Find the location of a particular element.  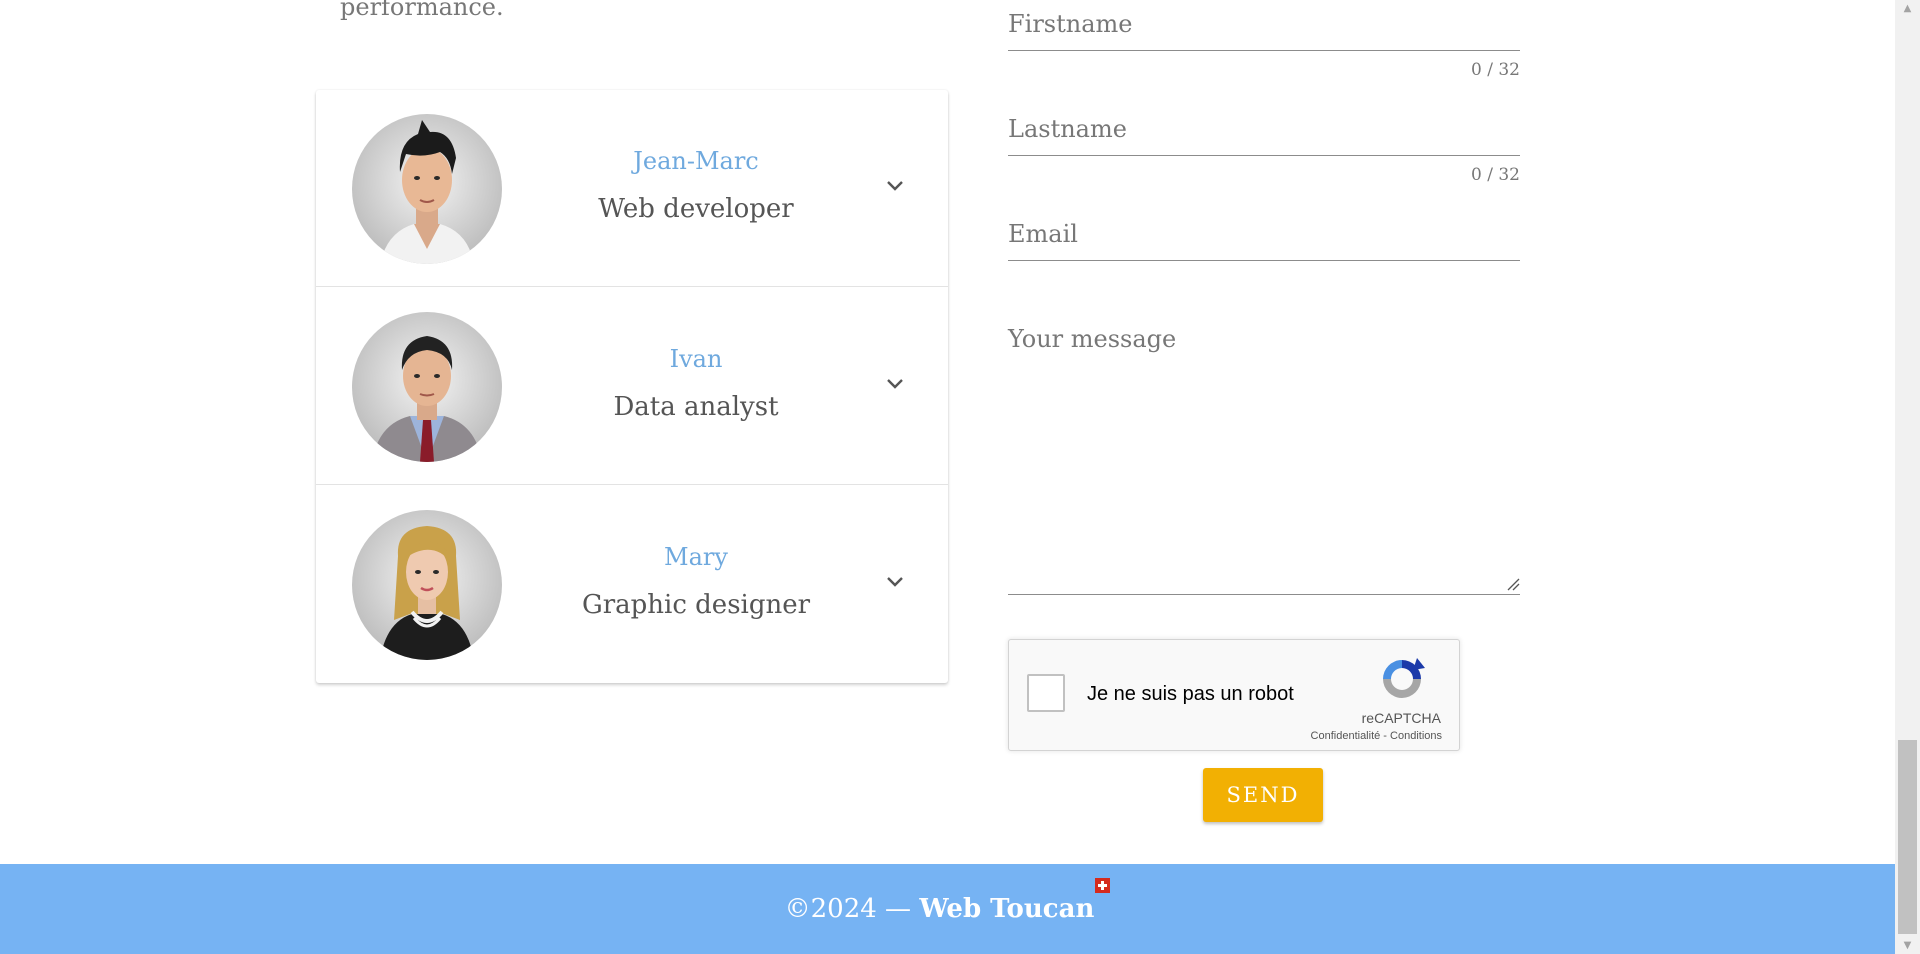

message-textarea: Your message is located at coordinates (1264, 455).